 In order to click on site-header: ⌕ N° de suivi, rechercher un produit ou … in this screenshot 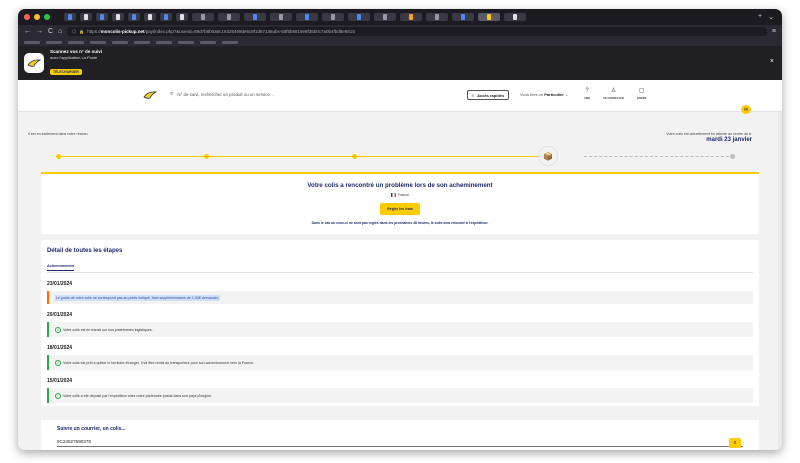, I will do `click(400, 96)`.